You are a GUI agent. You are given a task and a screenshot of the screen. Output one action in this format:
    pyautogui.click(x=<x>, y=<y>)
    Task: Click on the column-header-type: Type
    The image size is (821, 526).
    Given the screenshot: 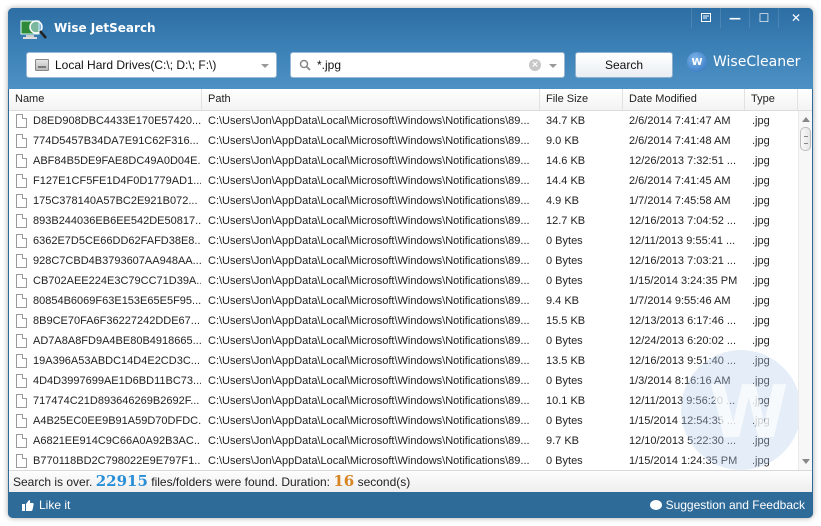 What is the action you would take?
    pyautogui.click(x=771, y=99)
    